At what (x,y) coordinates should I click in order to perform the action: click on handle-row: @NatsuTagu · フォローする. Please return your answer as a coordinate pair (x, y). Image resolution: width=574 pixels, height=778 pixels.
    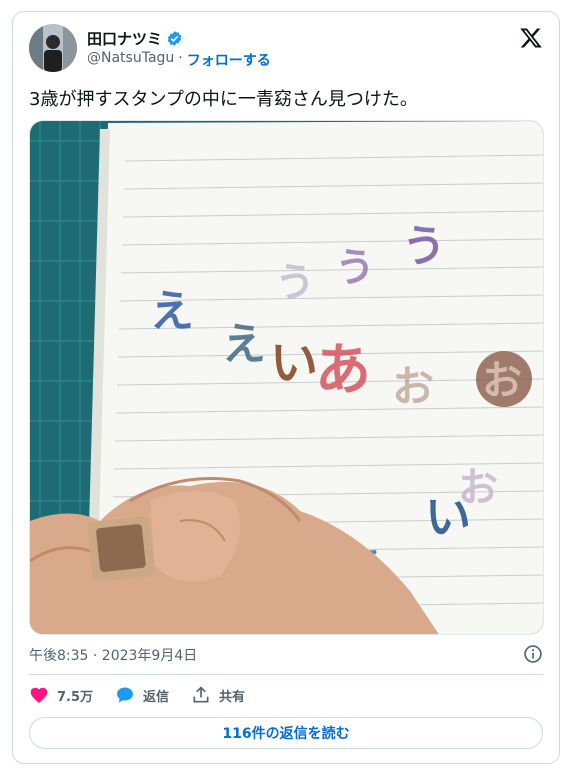
    Looking at the image, I should click on (179, 60).